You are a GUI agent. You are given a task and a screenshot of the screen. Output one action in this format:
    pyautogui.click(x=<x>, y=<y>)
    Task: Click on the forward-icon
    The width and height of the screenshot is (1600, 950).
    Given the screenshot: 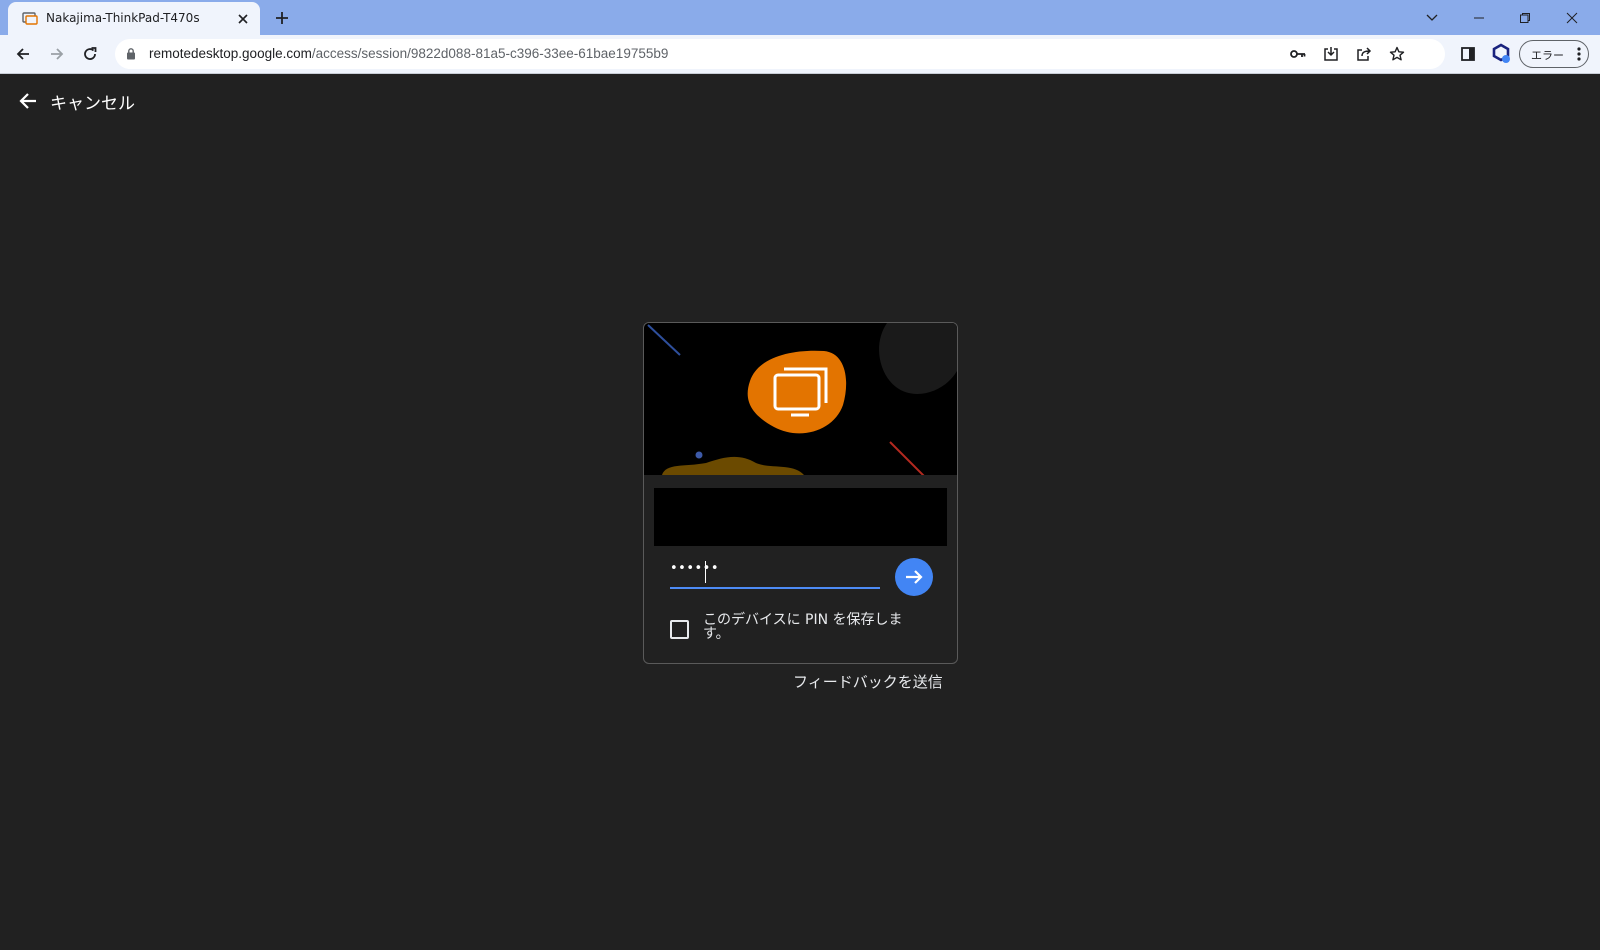 What is the action you would take?
    pyautogui.click(x=57, y=54)
    